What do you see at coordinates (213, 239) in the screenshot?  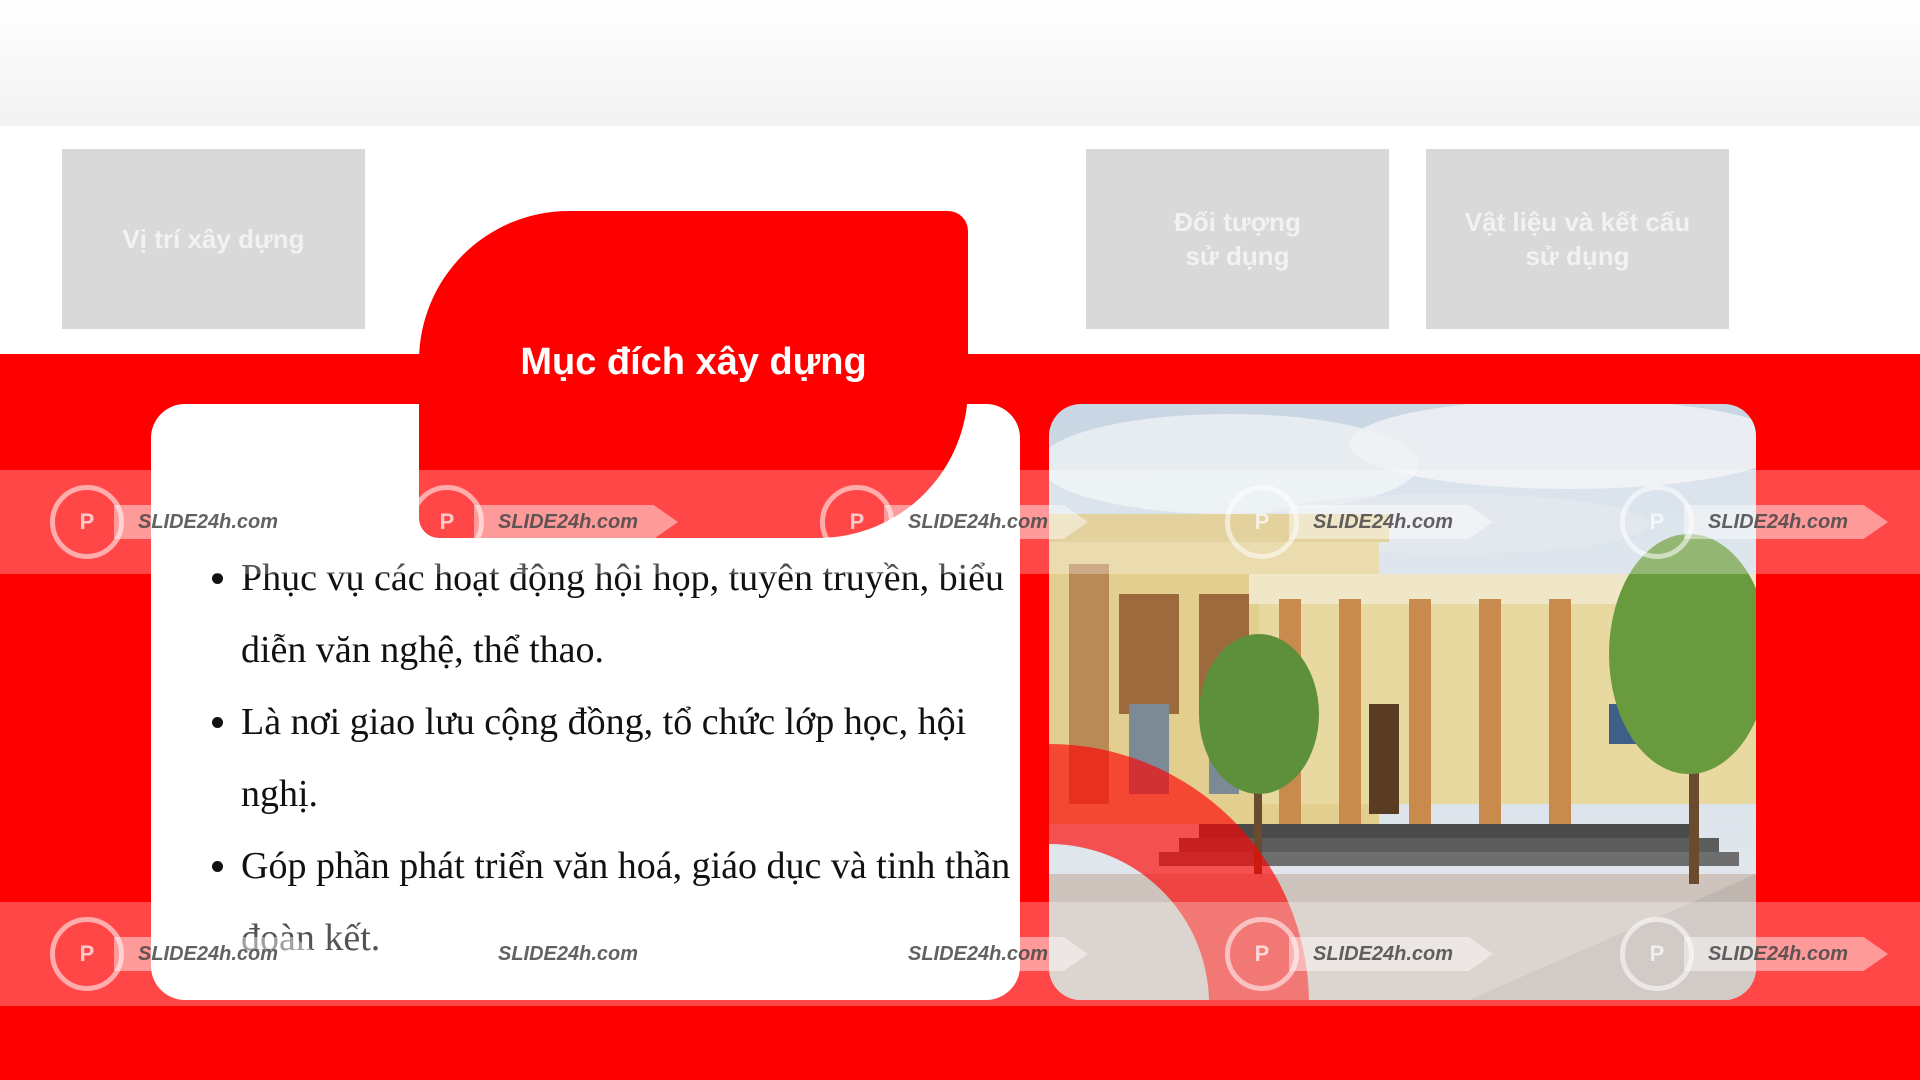 I see `tab-location: Vị trí xây dựng` at bounding box center [213, 239].